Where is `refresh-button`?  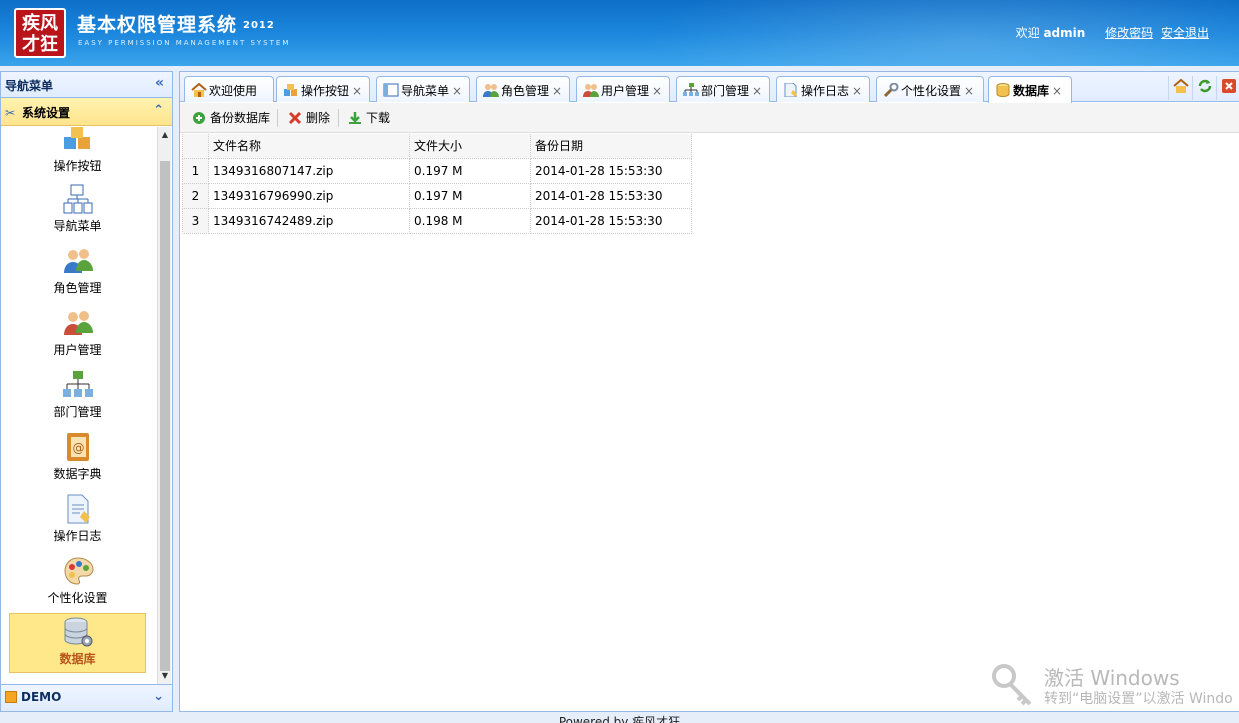 refresh-button is located at coordinates (1204, 88).